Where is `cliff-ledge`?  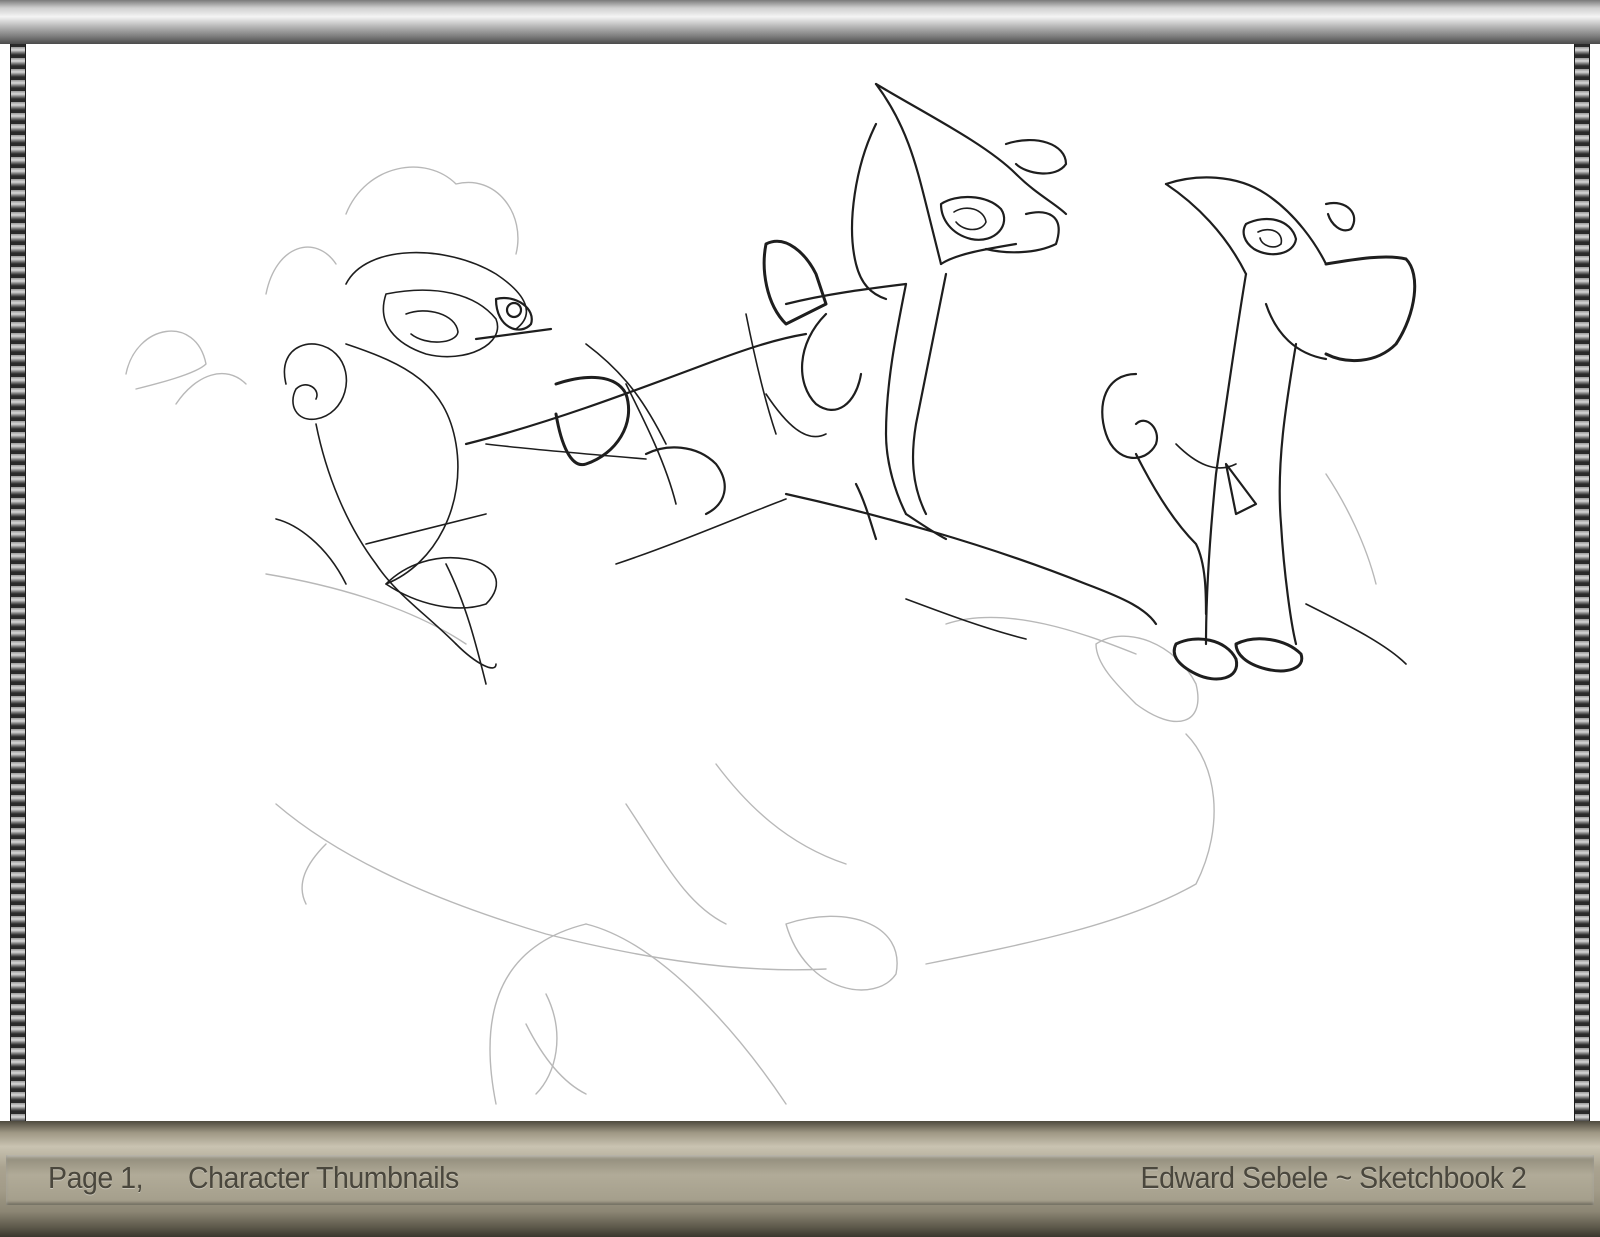 cliff-ledge is located at coordinates (886, 566).